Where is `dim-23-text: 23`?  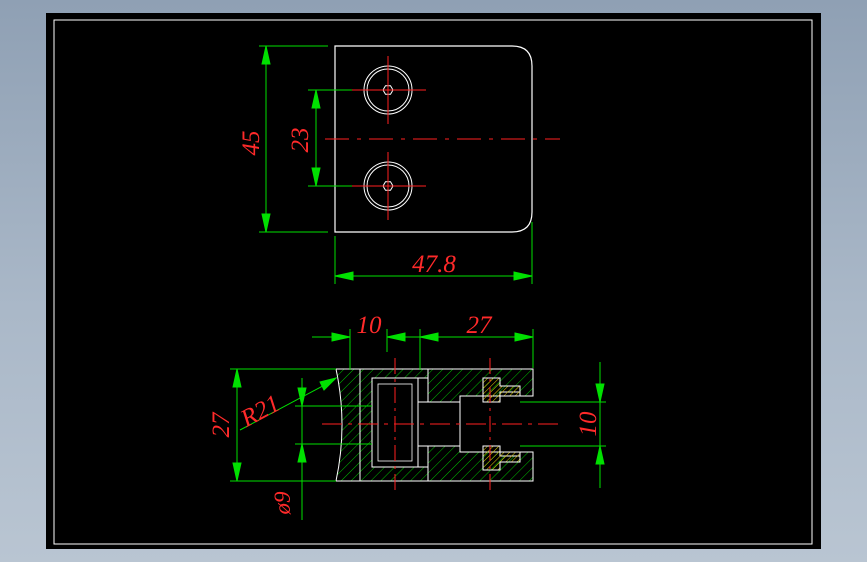
dim-23-text: 23 is located at coordinates (300, 140).